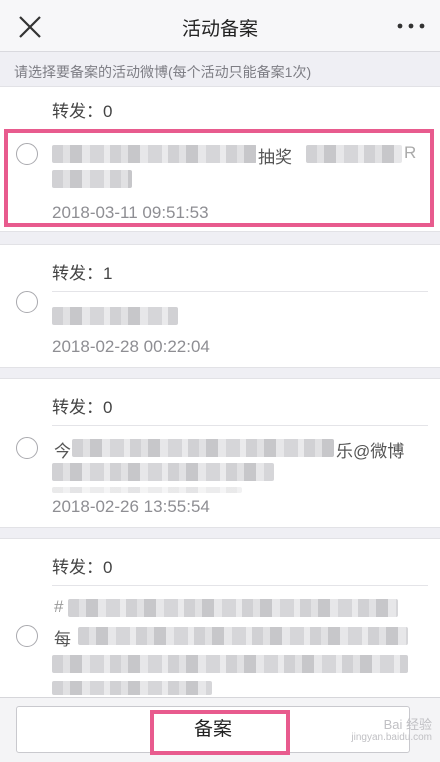 This screenshot has width=440, height=762. Describe the element at coordinates (82, 273) in the screenshot. I see `repost-count: 转发：1` at that location.